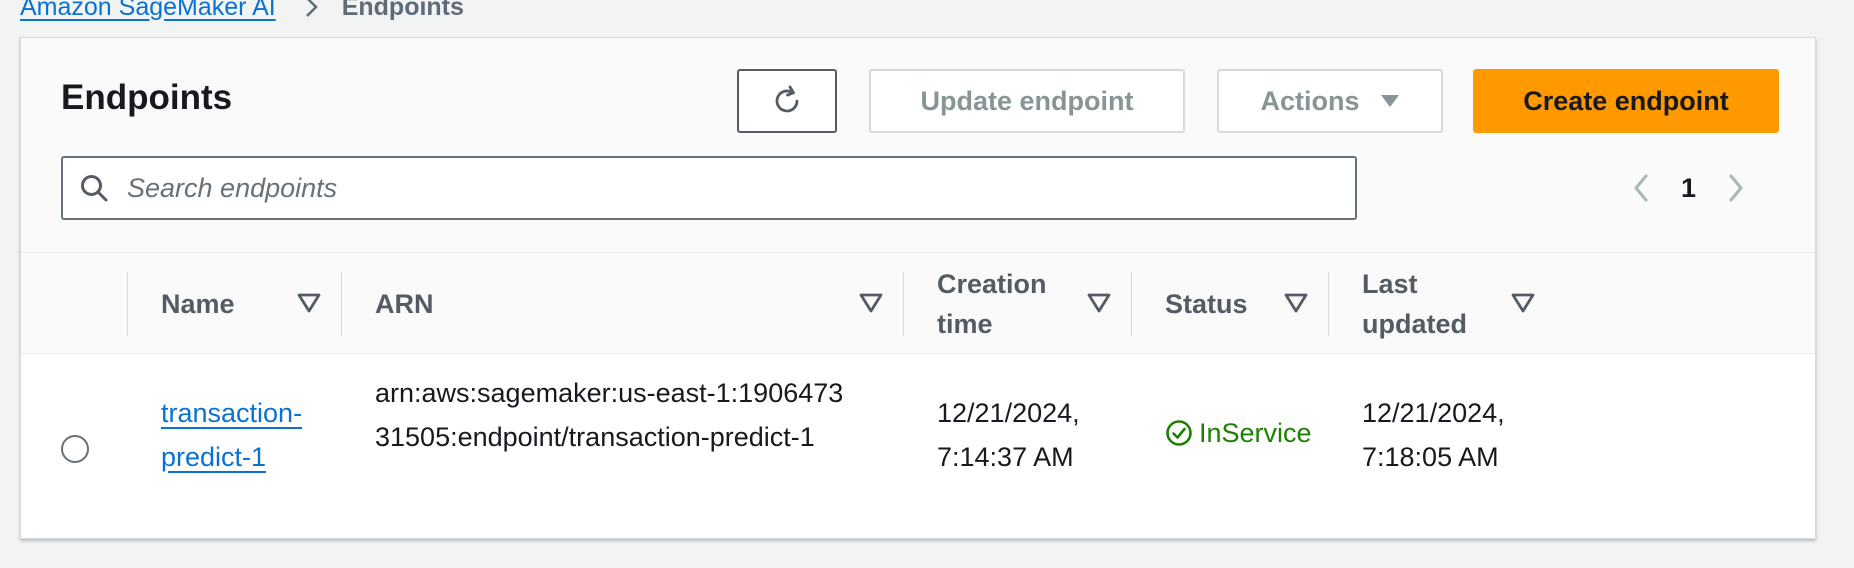  I want to click on breadcrumb-link-sagemaker: Amazon SageMaker AI, so click(148, 11).